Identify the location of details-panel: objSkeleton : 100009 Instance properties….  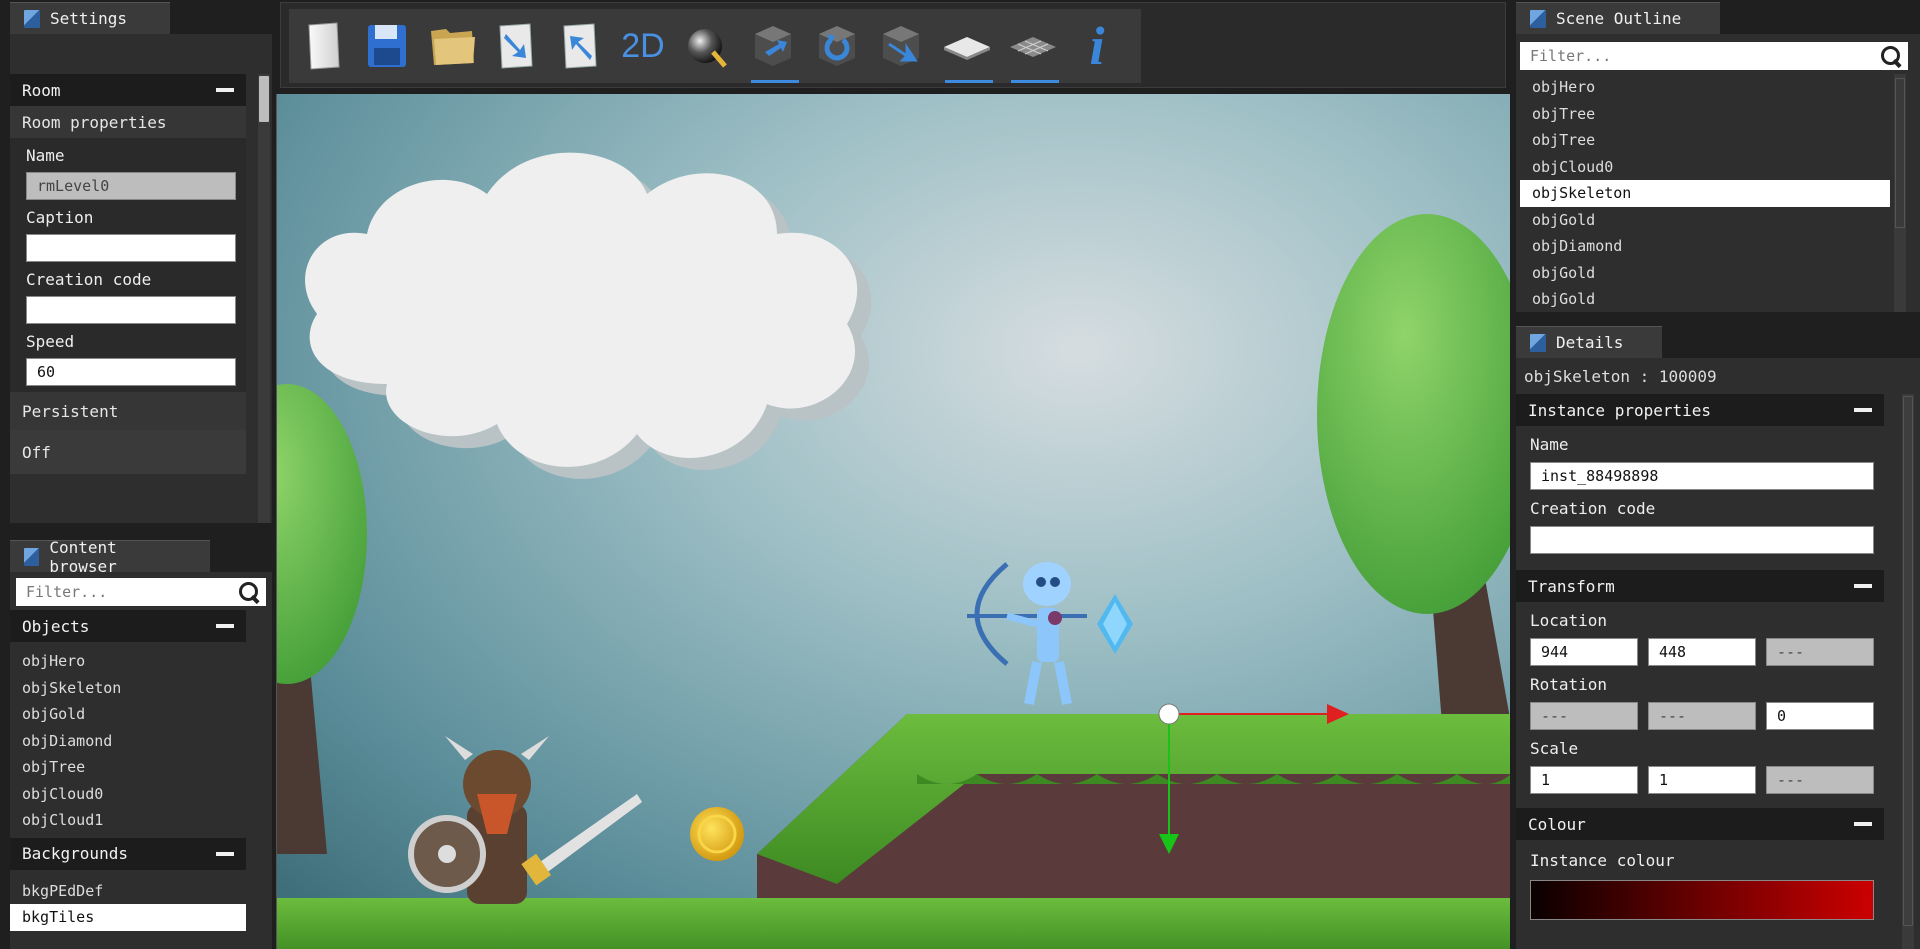
(1718, 653).